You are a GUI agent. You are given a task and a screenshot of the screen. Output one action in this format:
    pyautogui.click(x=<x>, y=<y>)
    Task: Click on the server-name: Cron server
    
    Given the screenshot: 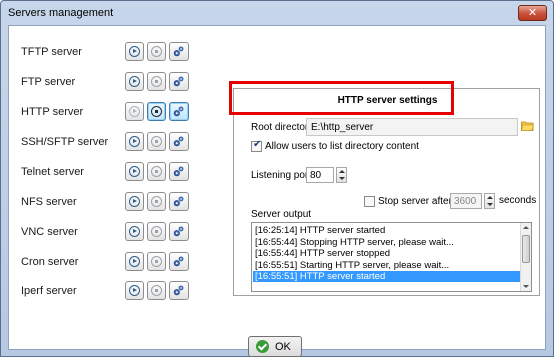 What is the action you would take?
    pyautogui.click(x=50, y=262)
    